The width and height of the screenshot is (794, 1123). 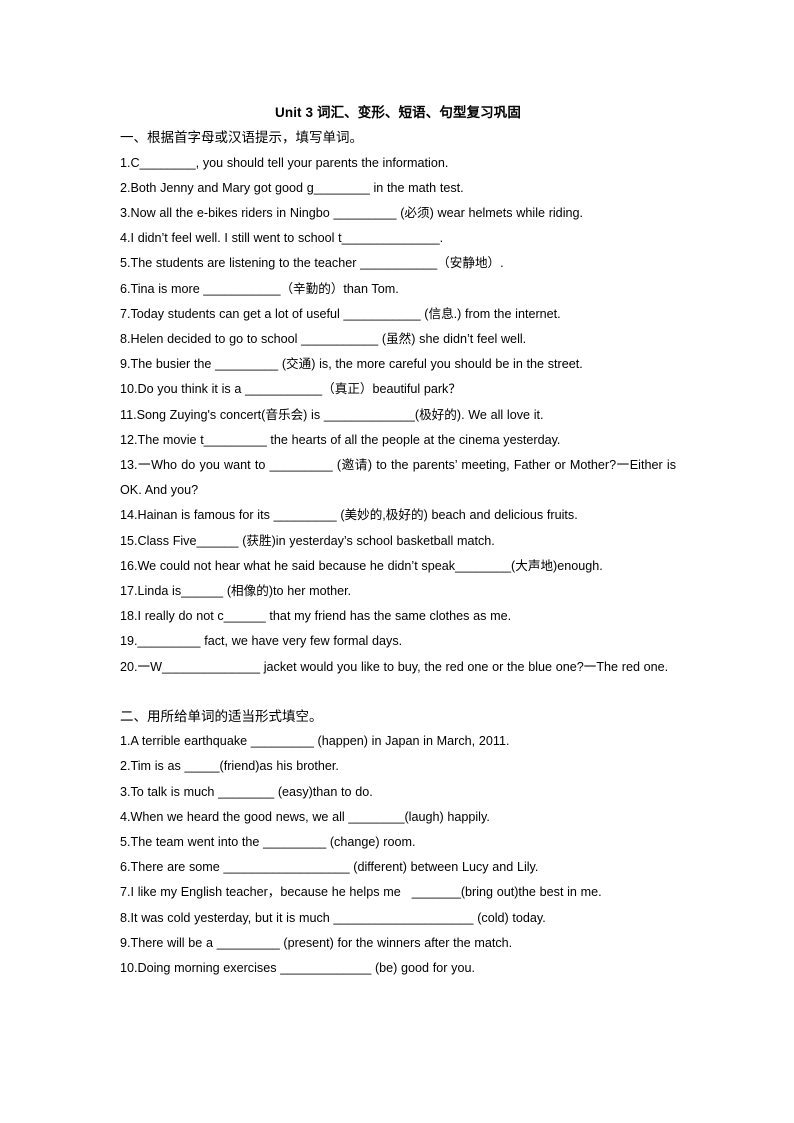 I want to click on section-divider-space, so click(x=398, y=692).